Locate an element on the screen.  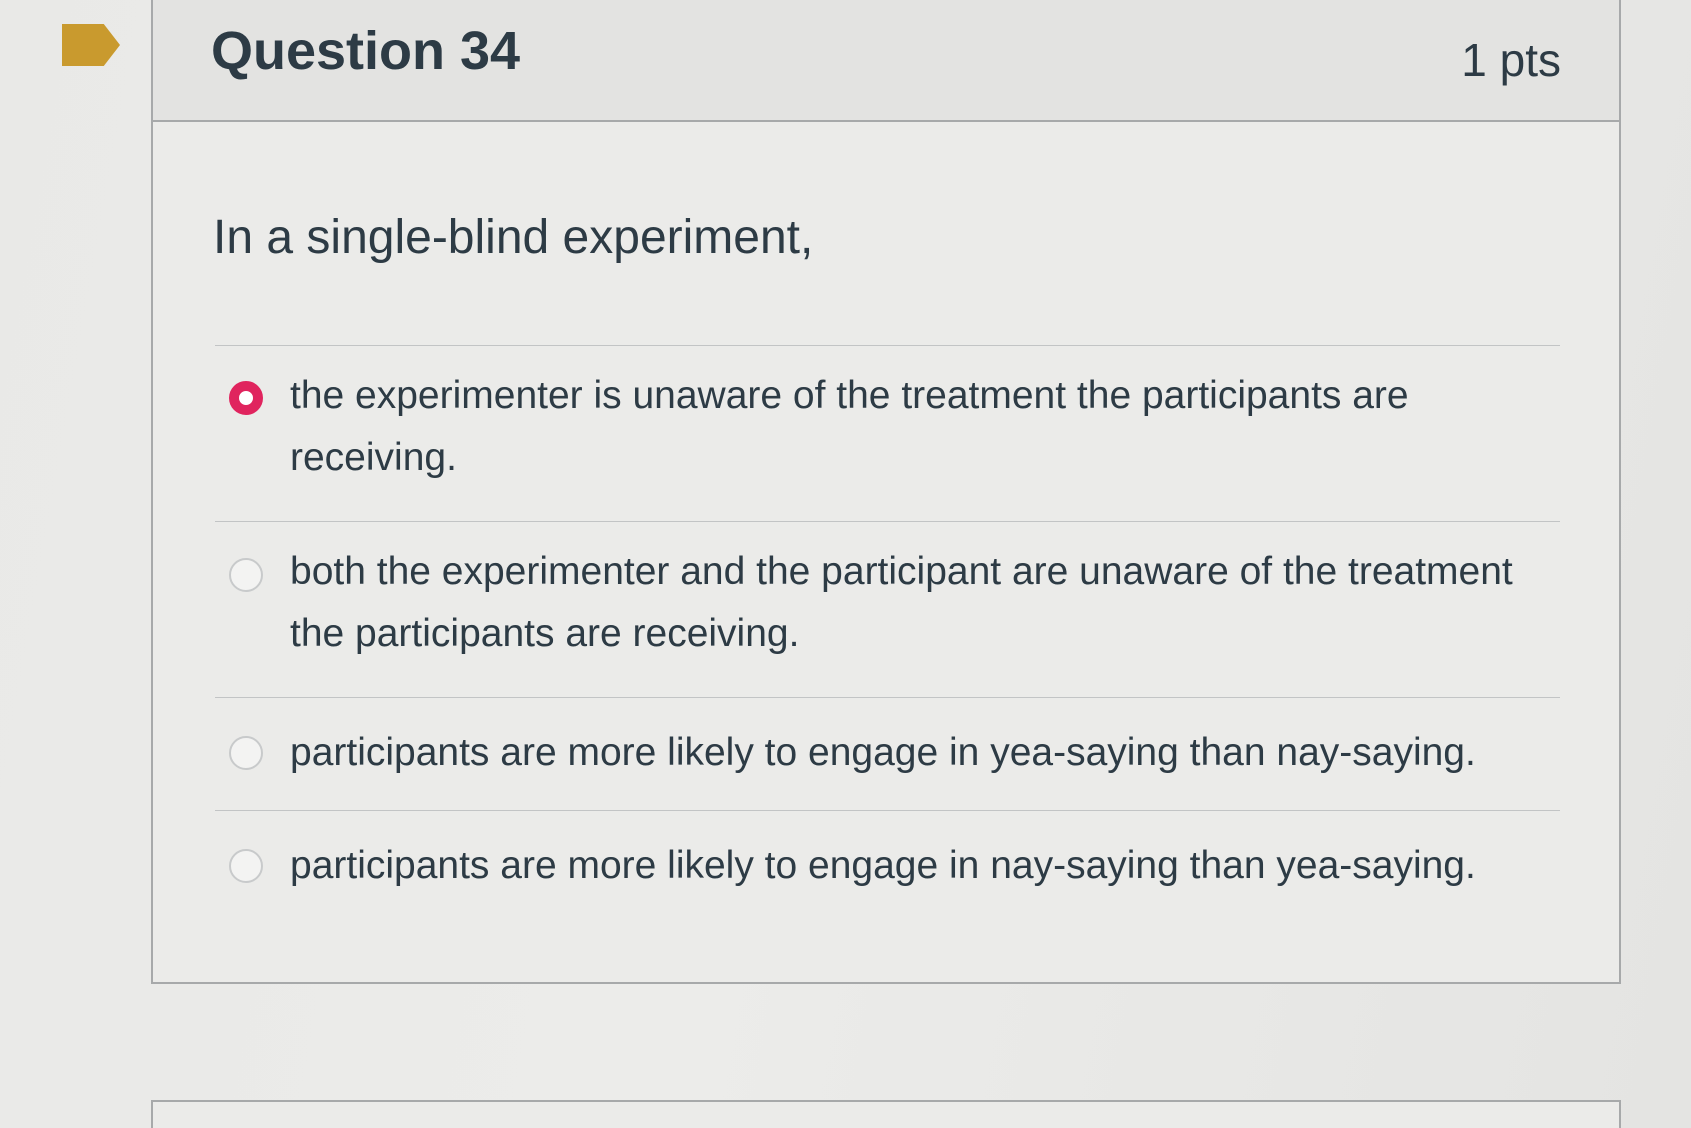
question-prompt: In a single-blind experiment, is located at coordinates (513, 237).